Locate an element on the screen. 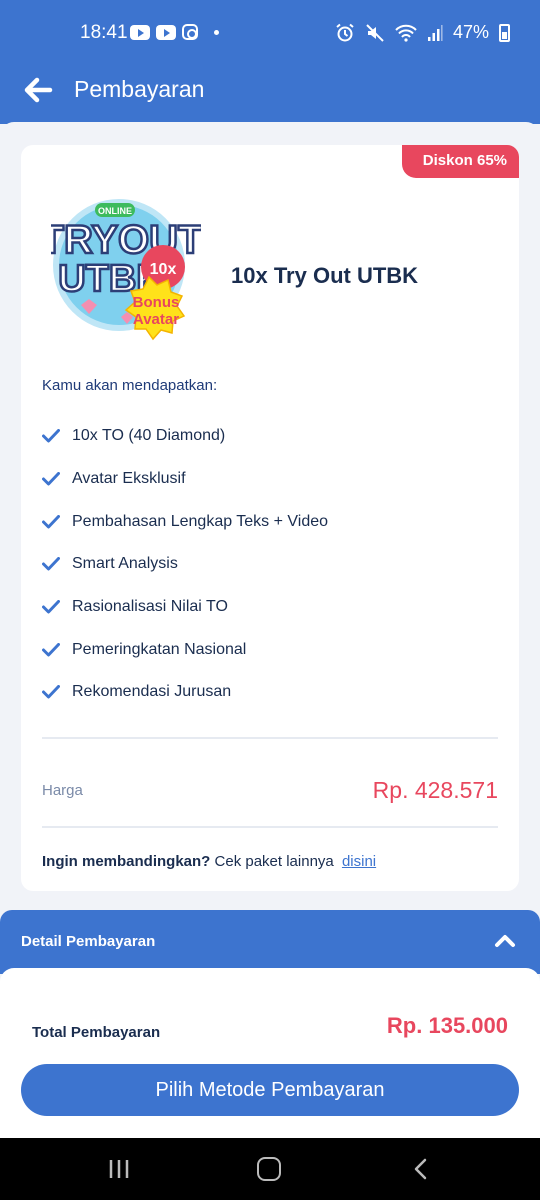 The width and height of the screenshot is (540, 1200). benefit-item: Avatar Eksklusif is located at coordinates (185, 479).